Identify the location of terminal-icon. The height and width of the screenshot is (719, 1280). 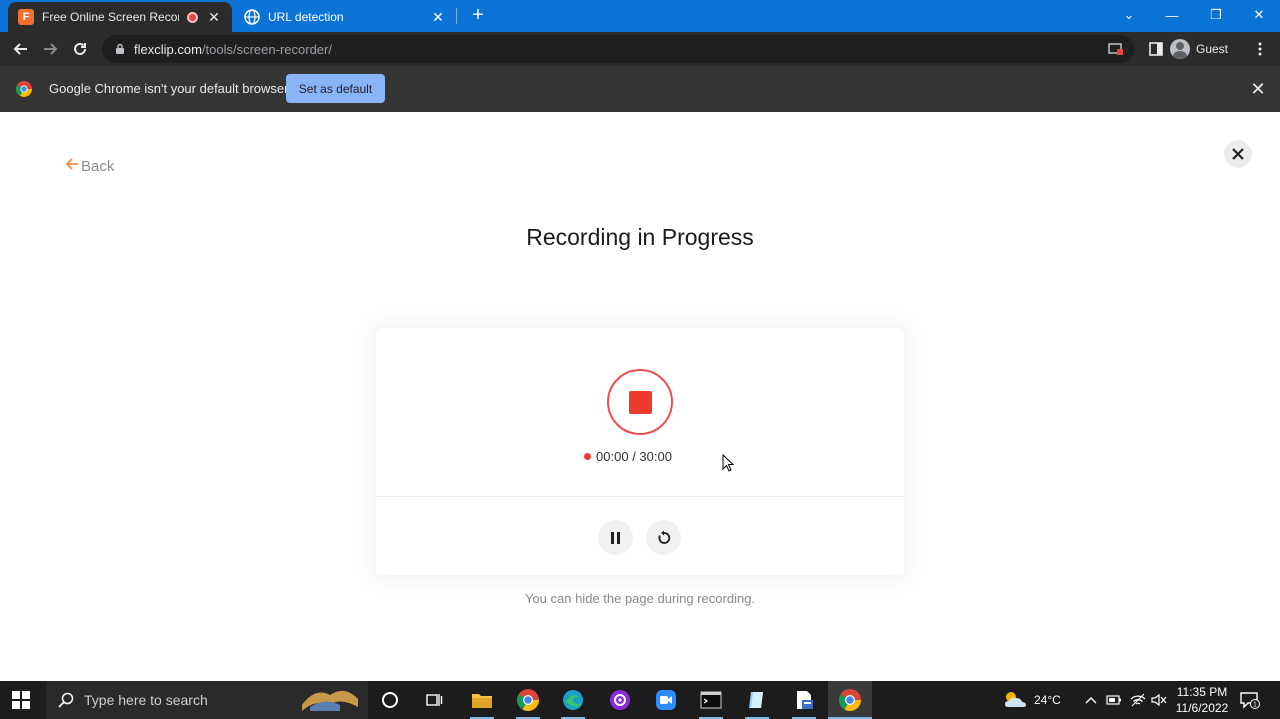
(711, 700).